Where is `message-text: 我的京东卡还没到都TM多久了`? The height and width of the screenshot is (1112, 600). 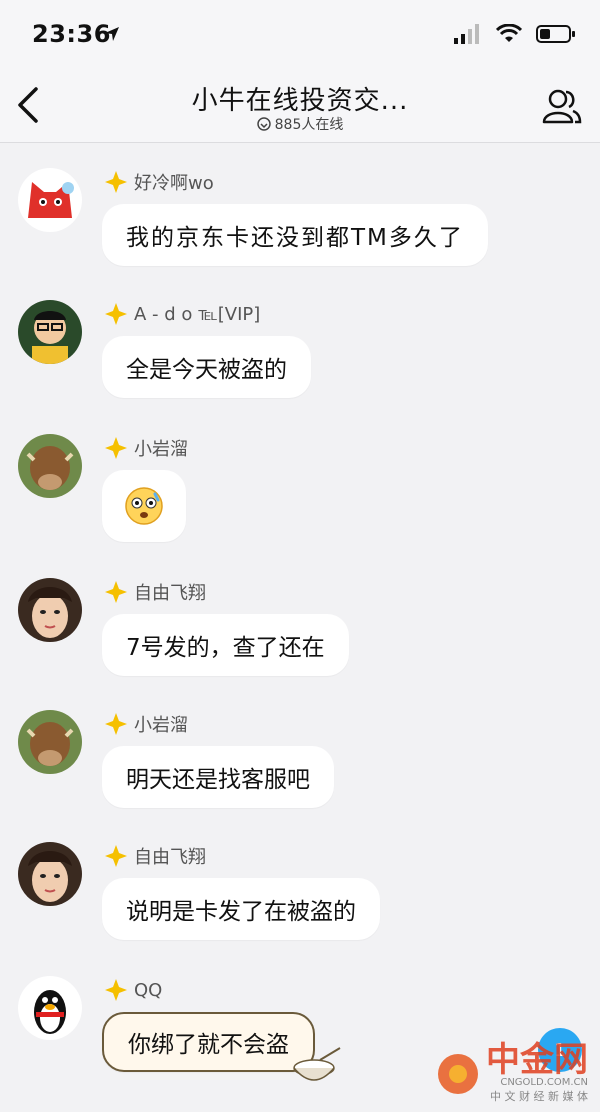 message-text: 我的京东卡还没到都TM多久了 is located at coordinates (295, 238).